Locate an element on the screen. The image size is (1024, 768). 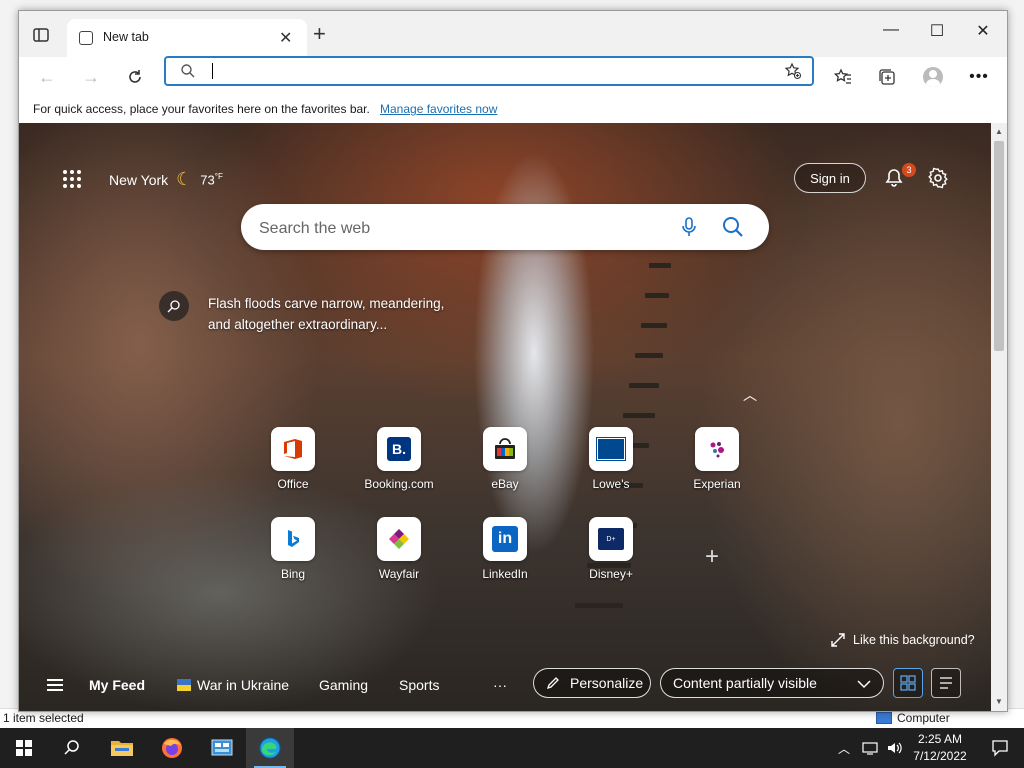
close-tab-icon: ✕ is located at coordinates (285, 38).